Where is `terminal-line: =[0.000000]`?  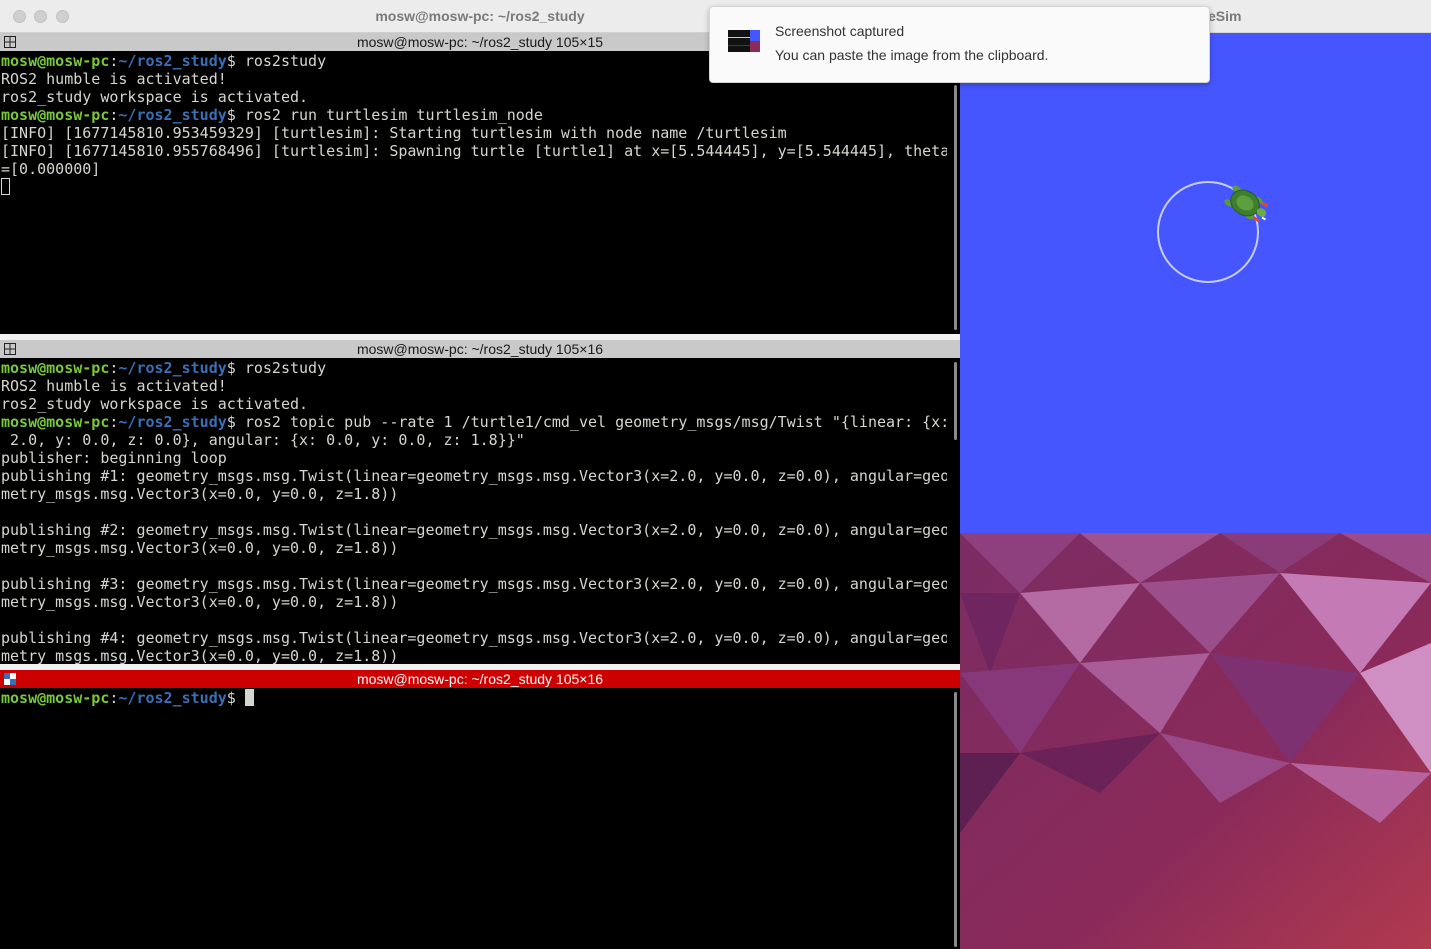
terminal-line: =[0.000000] is located at coordinates (474, 169).